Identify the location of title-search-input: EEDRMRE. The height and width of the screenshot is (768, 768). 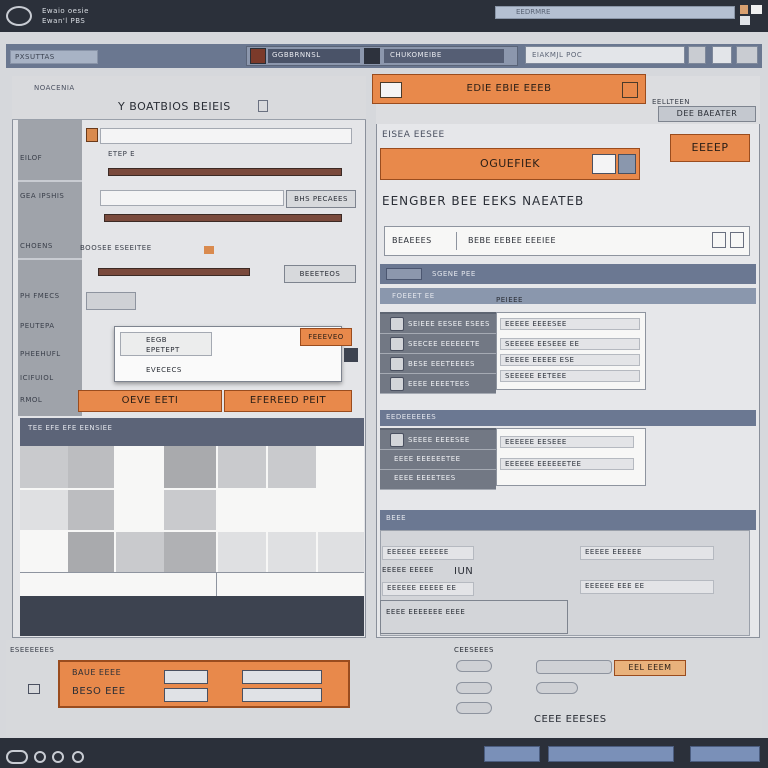
(615, 12).